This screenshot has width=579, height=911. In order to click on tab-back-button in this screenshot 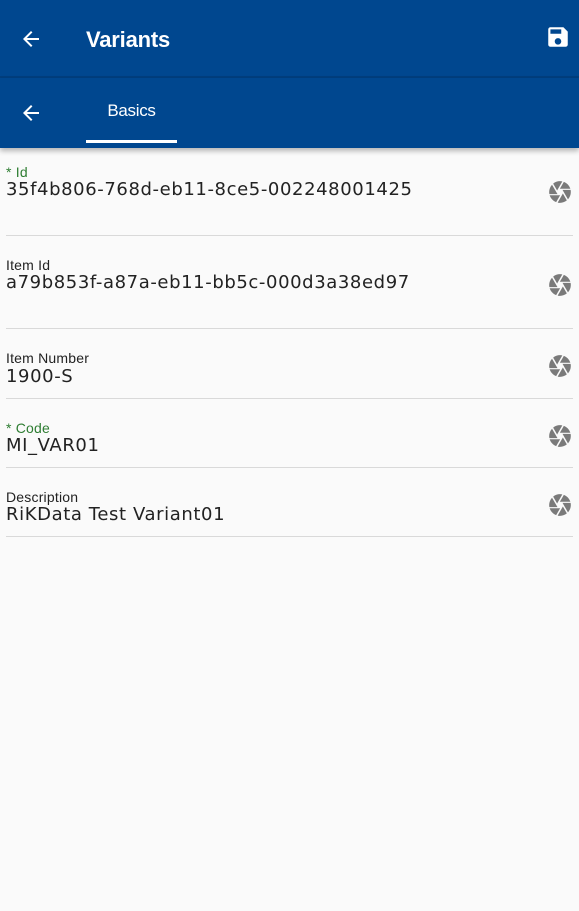, I will do `click(31, 113)`.